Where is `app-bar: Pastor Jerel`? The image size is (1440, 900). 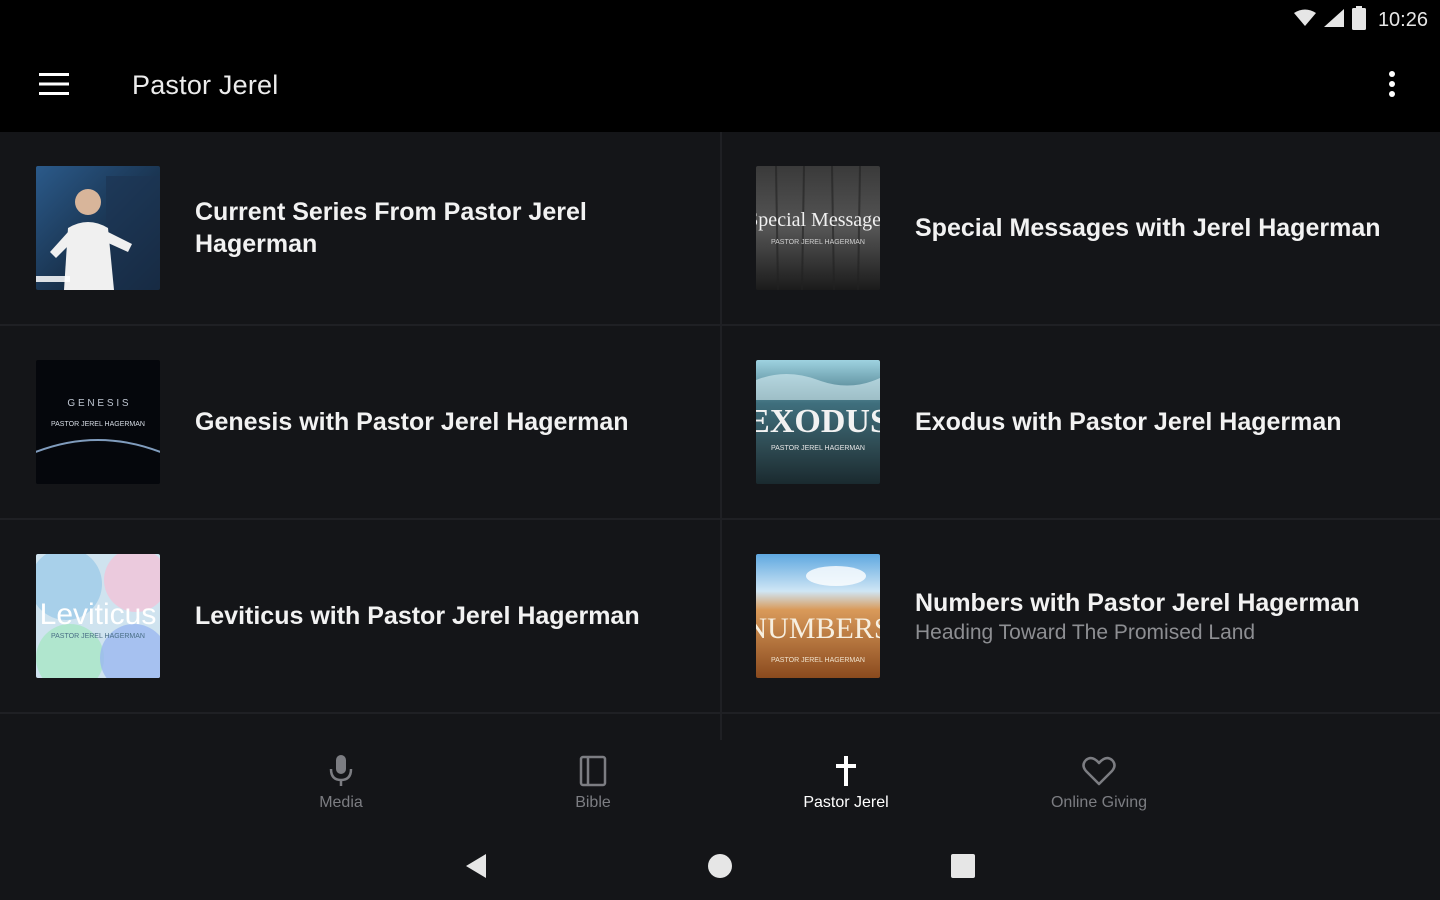 app-bar: Pastor Jerel is located at coordinates (720, 86).